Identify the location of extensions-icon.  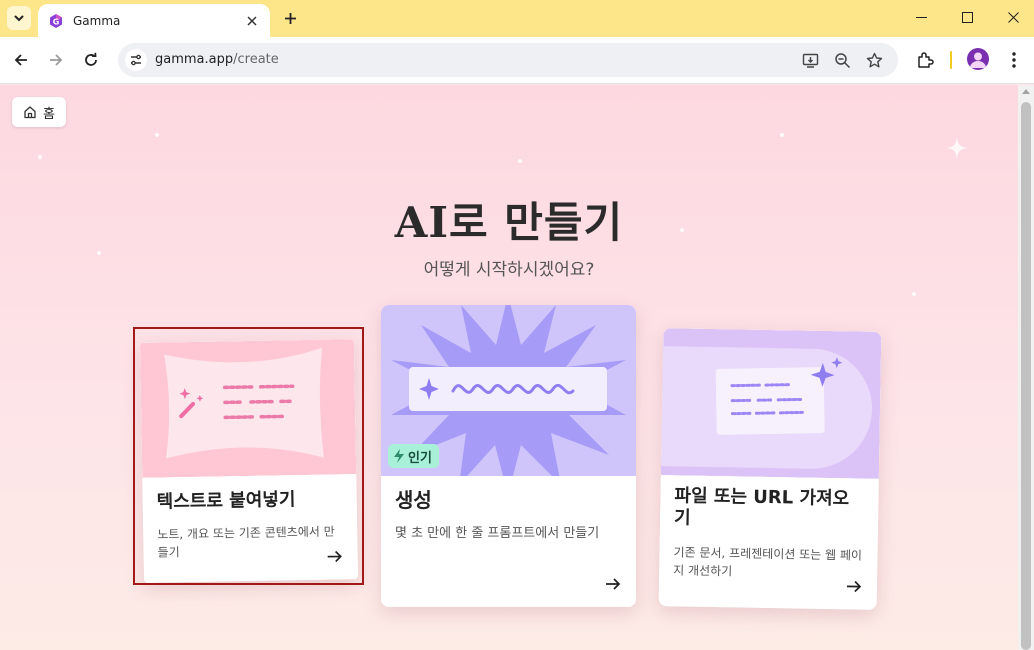
(925, 60).